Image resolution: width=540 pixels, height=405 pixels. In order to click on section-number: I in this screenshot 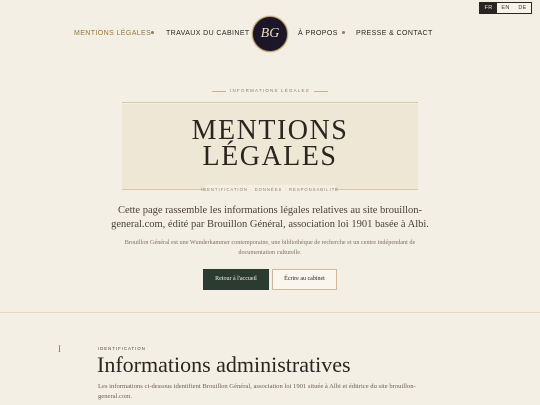, I will do `click(59, 349)`.